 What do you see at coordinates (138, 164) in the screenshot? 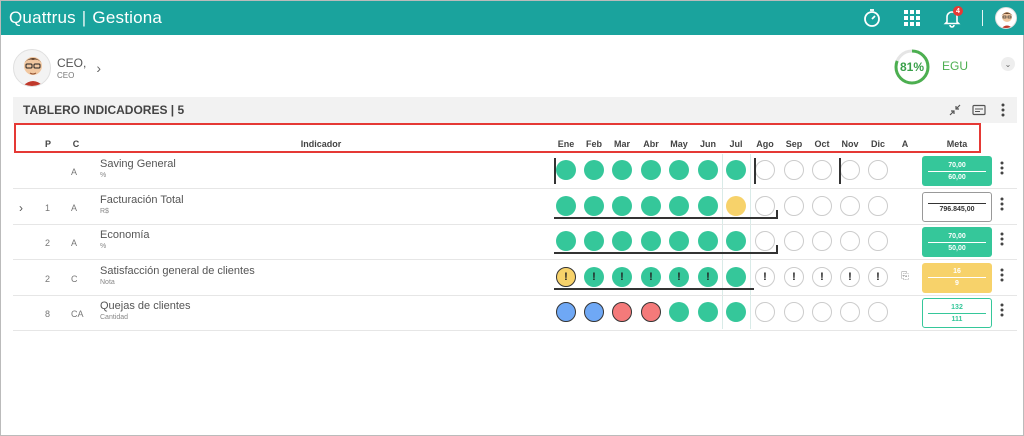
I see `indicator-name: Saving General` at bounding box center [138, 164].